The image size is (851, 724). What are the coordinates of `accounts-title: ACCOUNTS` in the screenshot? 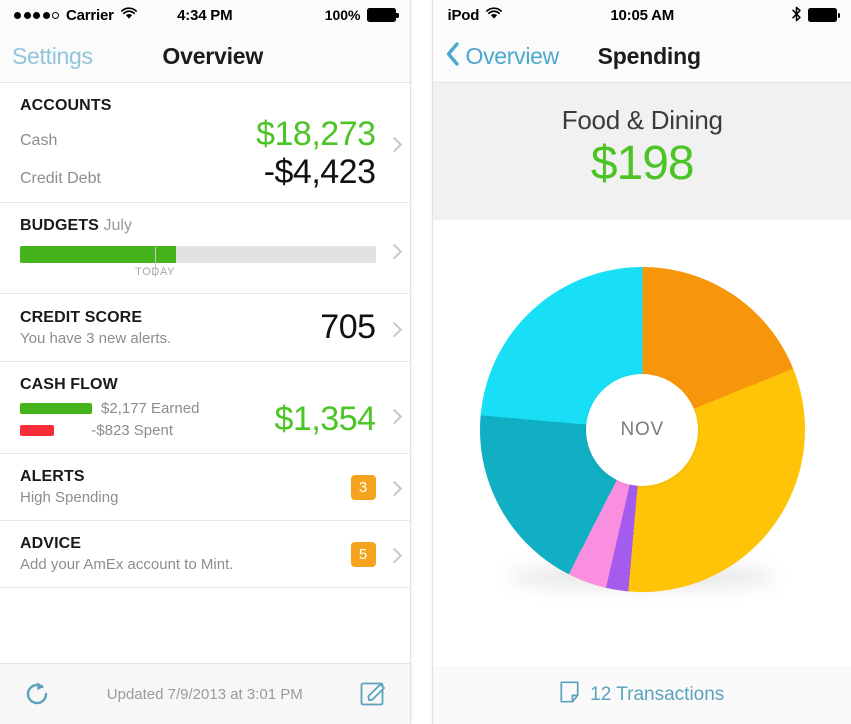 It's located at (66, 105).